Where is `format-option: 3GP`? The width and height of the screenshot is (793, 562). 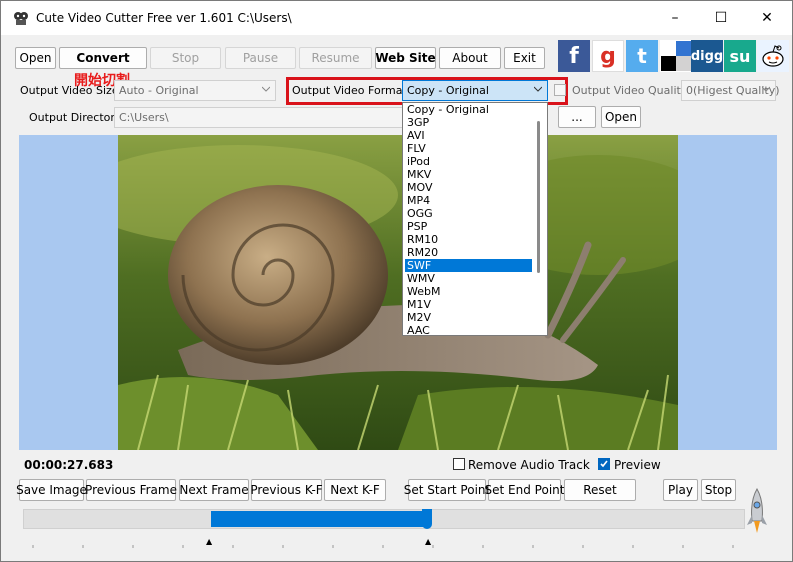 format-option: 3GP is located at coordinates (468, 122).